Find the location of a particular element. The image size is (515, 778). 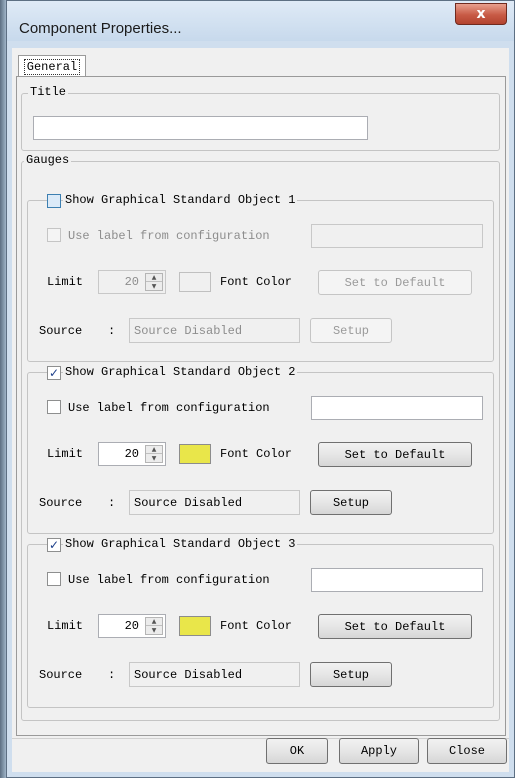

setup-2-button: Setup is located at coordinates (351, 502).